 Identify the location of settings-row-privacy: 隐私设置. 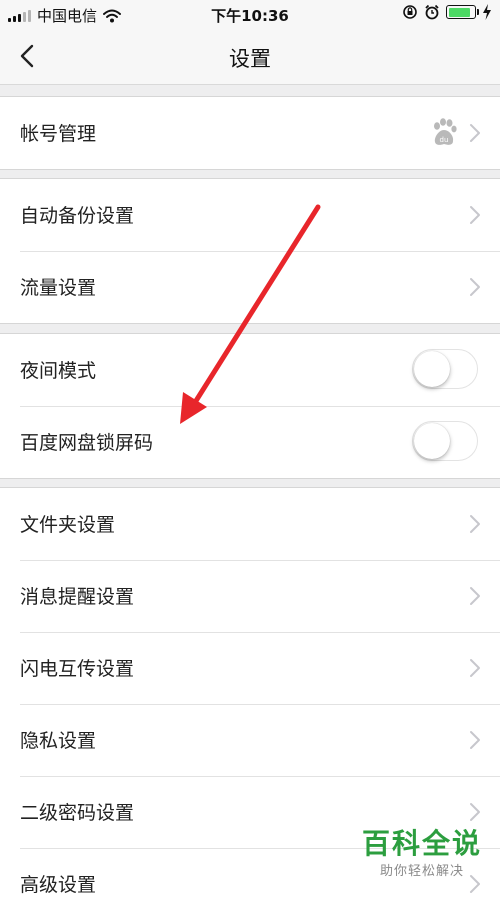
(250, 740).